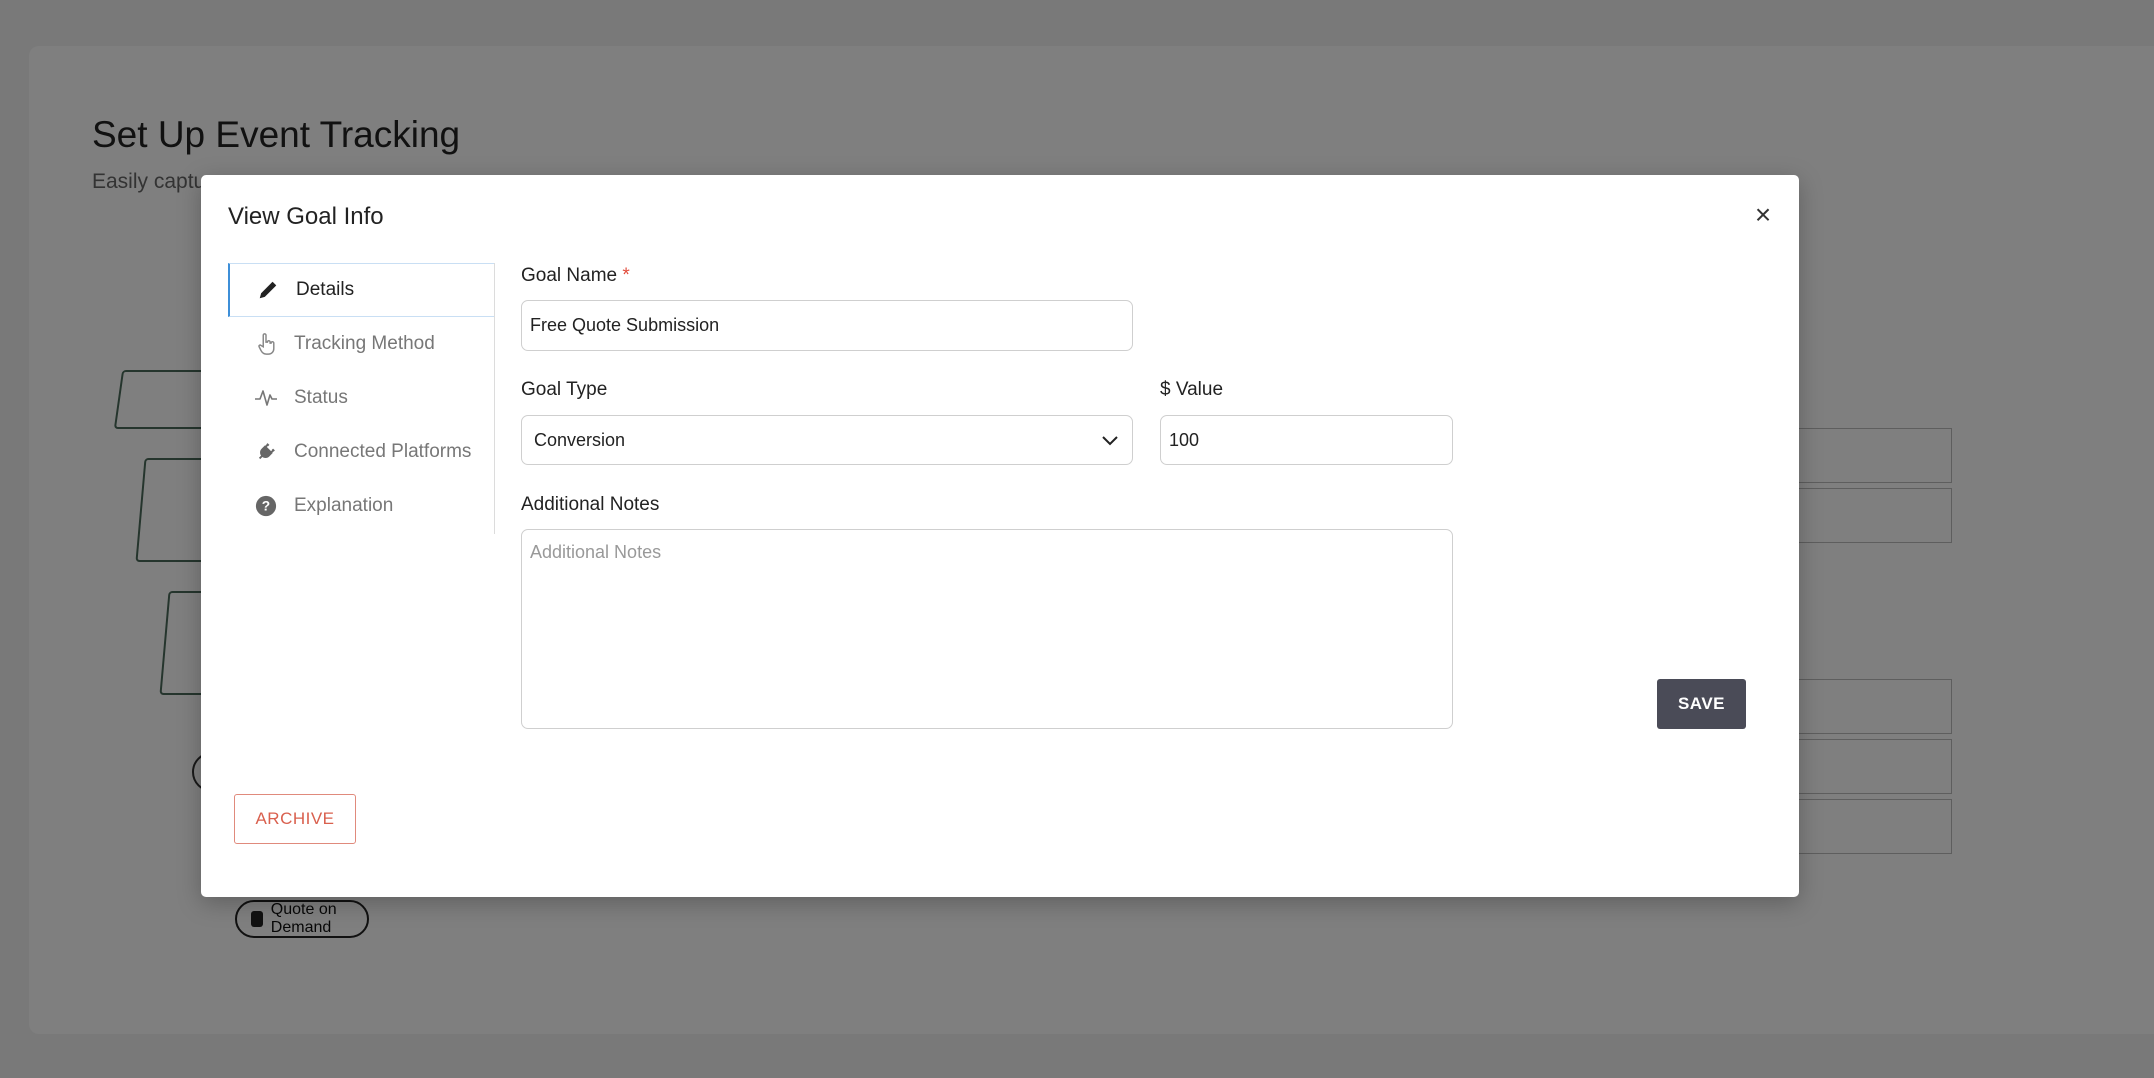  What do you see at coordinates (827, 440) in the screenshot?
I see `goal-type-select: Conversion` at bounding box center [827, 440].